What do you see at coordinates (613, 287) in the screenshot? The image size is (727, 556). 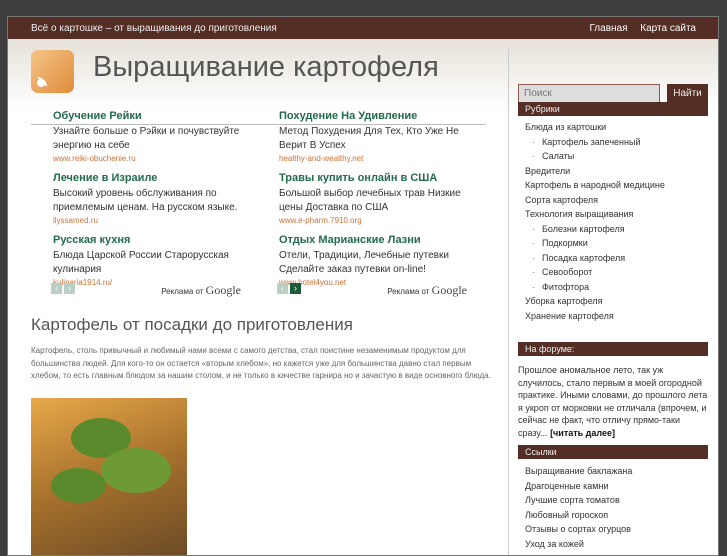 I see `category-link: Фитофтора` at bounding box center [613, 287].